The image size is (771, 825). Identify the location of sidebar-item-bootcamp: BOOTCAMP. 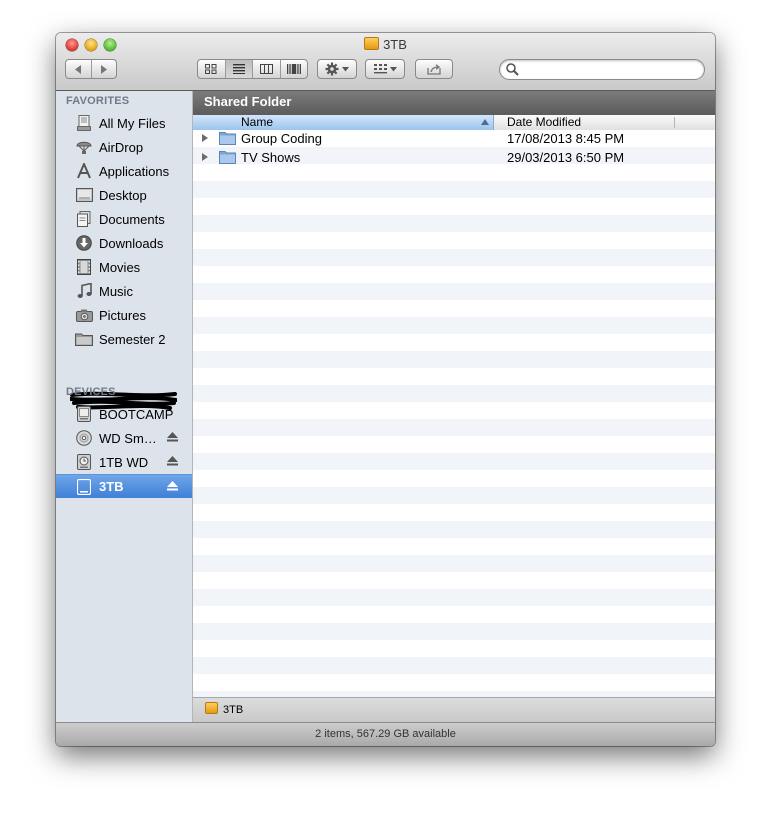
(124, 414).